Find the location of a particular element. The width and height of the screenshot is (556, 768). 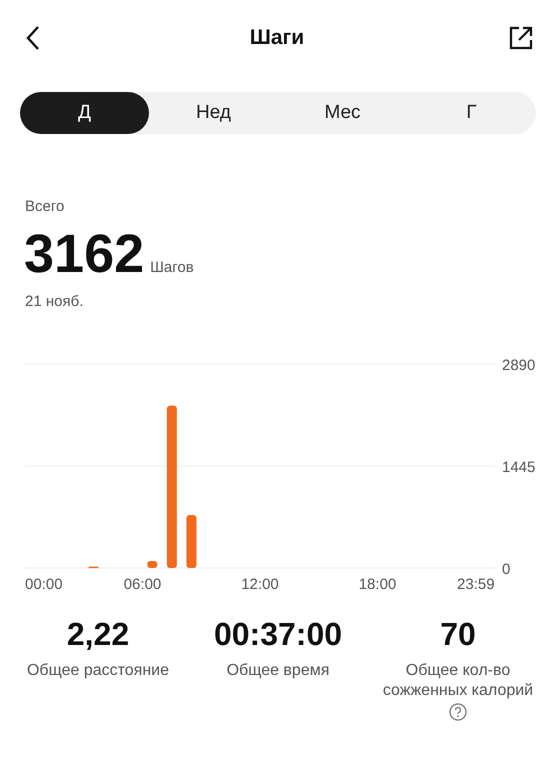

axis-label: 1445 is located at coordinates (519, 467).